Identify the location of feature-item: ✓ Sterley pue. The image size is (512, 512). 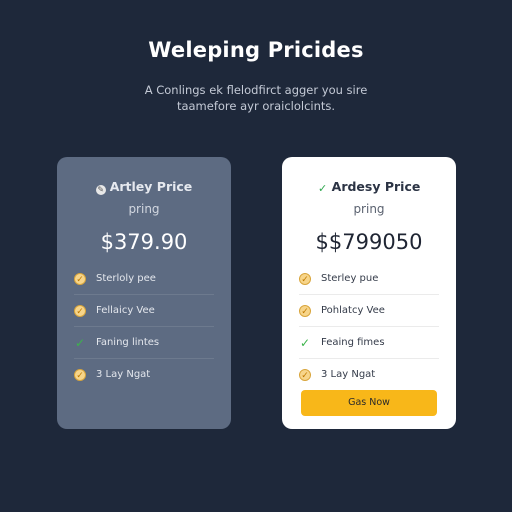
(369, 279).